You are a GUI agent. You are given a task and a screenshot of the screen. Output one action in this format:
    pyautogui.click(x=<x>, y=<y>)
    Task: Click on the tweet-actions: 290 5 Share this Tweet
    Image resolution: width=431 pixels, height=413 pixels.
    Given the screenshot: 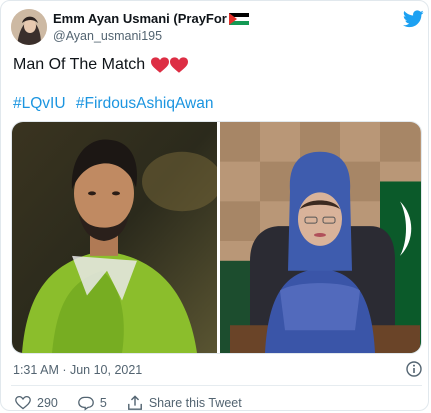 What is the action you would take?
    pyautogui.click(x=138, y=403)
    